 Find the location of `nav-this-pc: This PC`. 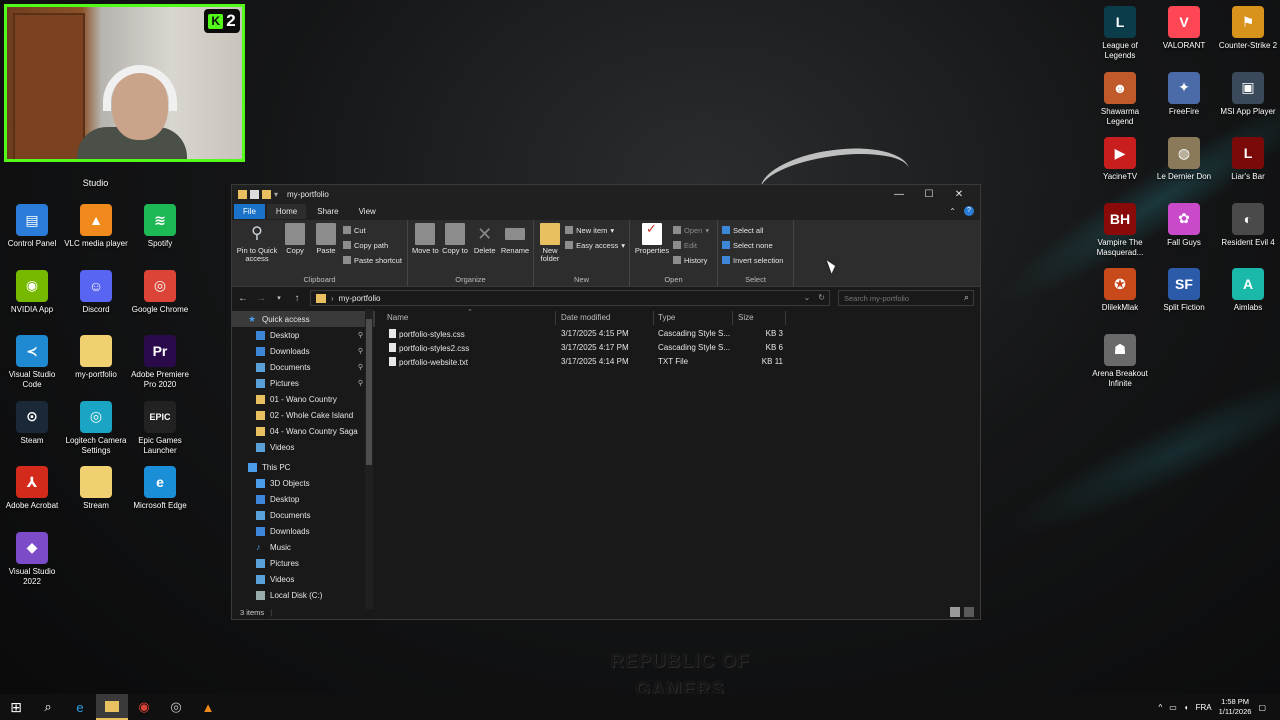

nav-this-pc: This PC is located at coordinates (303, 467).